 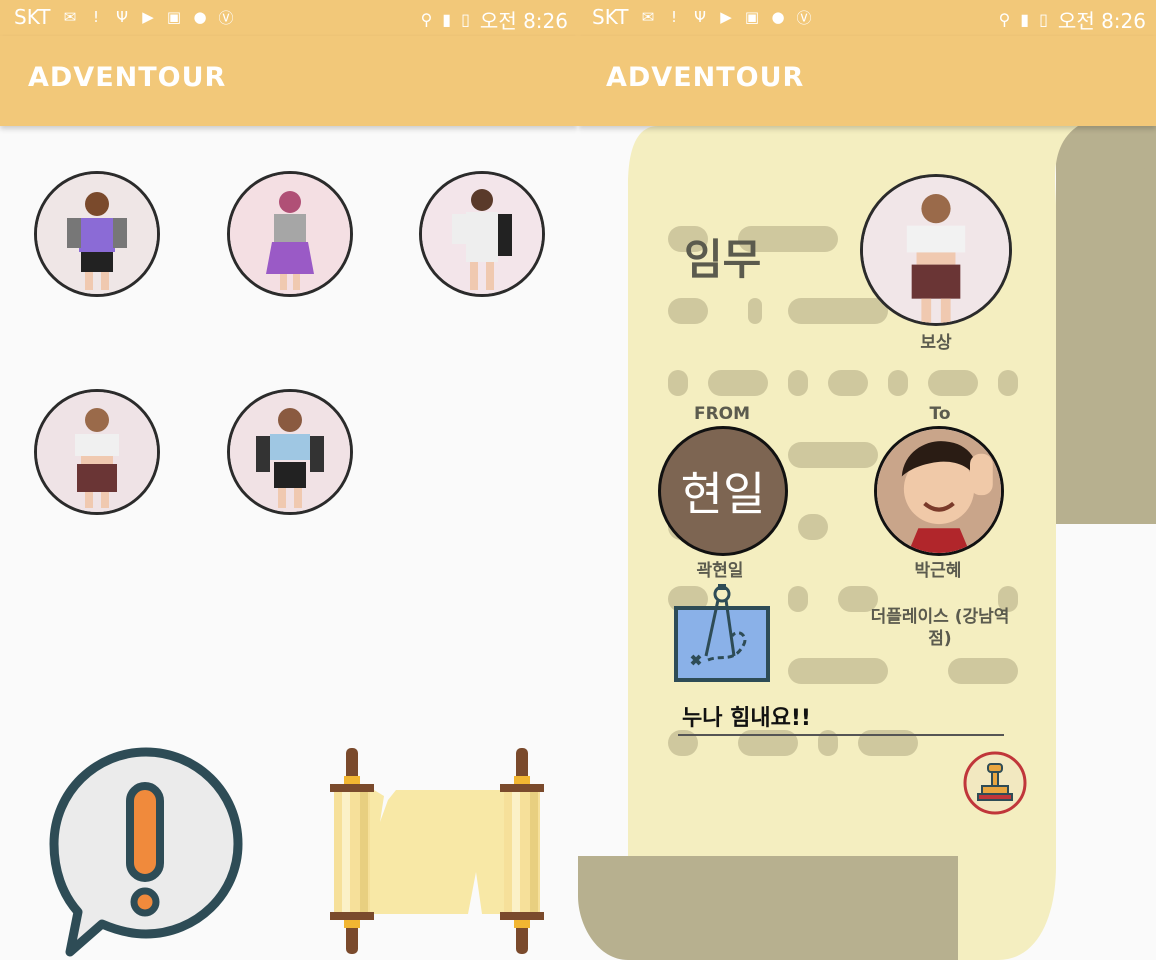 I want to click on reward-avatar, so click(x=936, y=250).